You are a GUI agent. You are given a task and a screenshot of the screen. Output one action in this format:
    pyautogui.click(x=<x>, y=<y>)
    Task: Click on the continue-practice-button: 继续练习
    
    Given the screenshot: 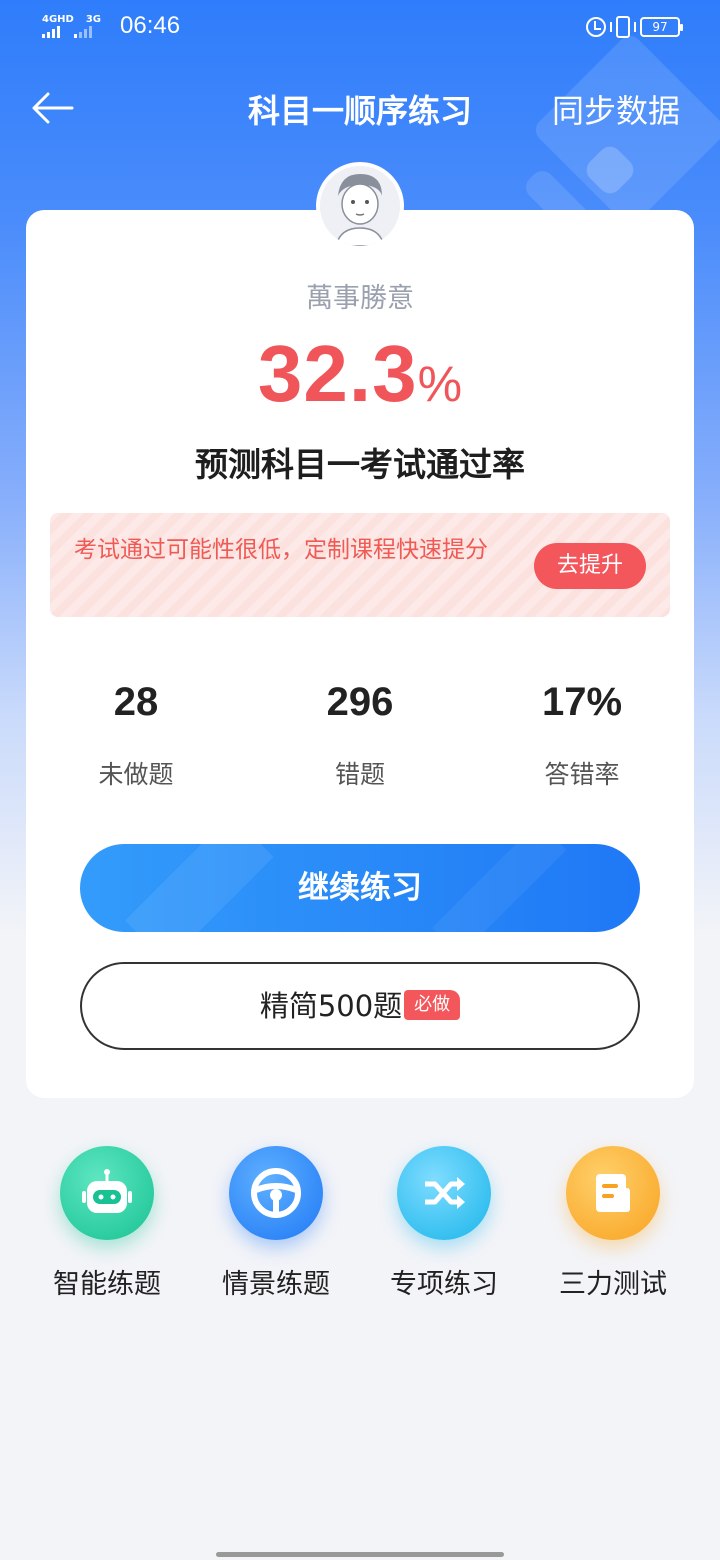 What is the action you would take?
    pyautogui.click(x=360, y=888)
    